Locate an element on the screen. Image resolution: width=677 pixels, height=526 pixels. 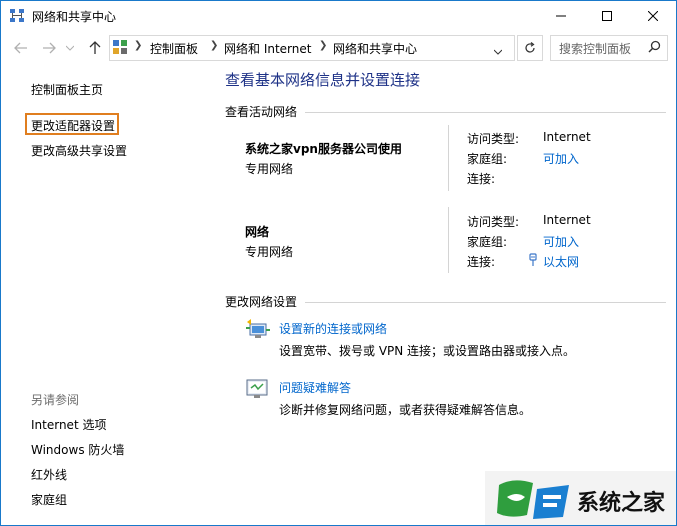
recent-locations-button is located at coordinates (70, 48).